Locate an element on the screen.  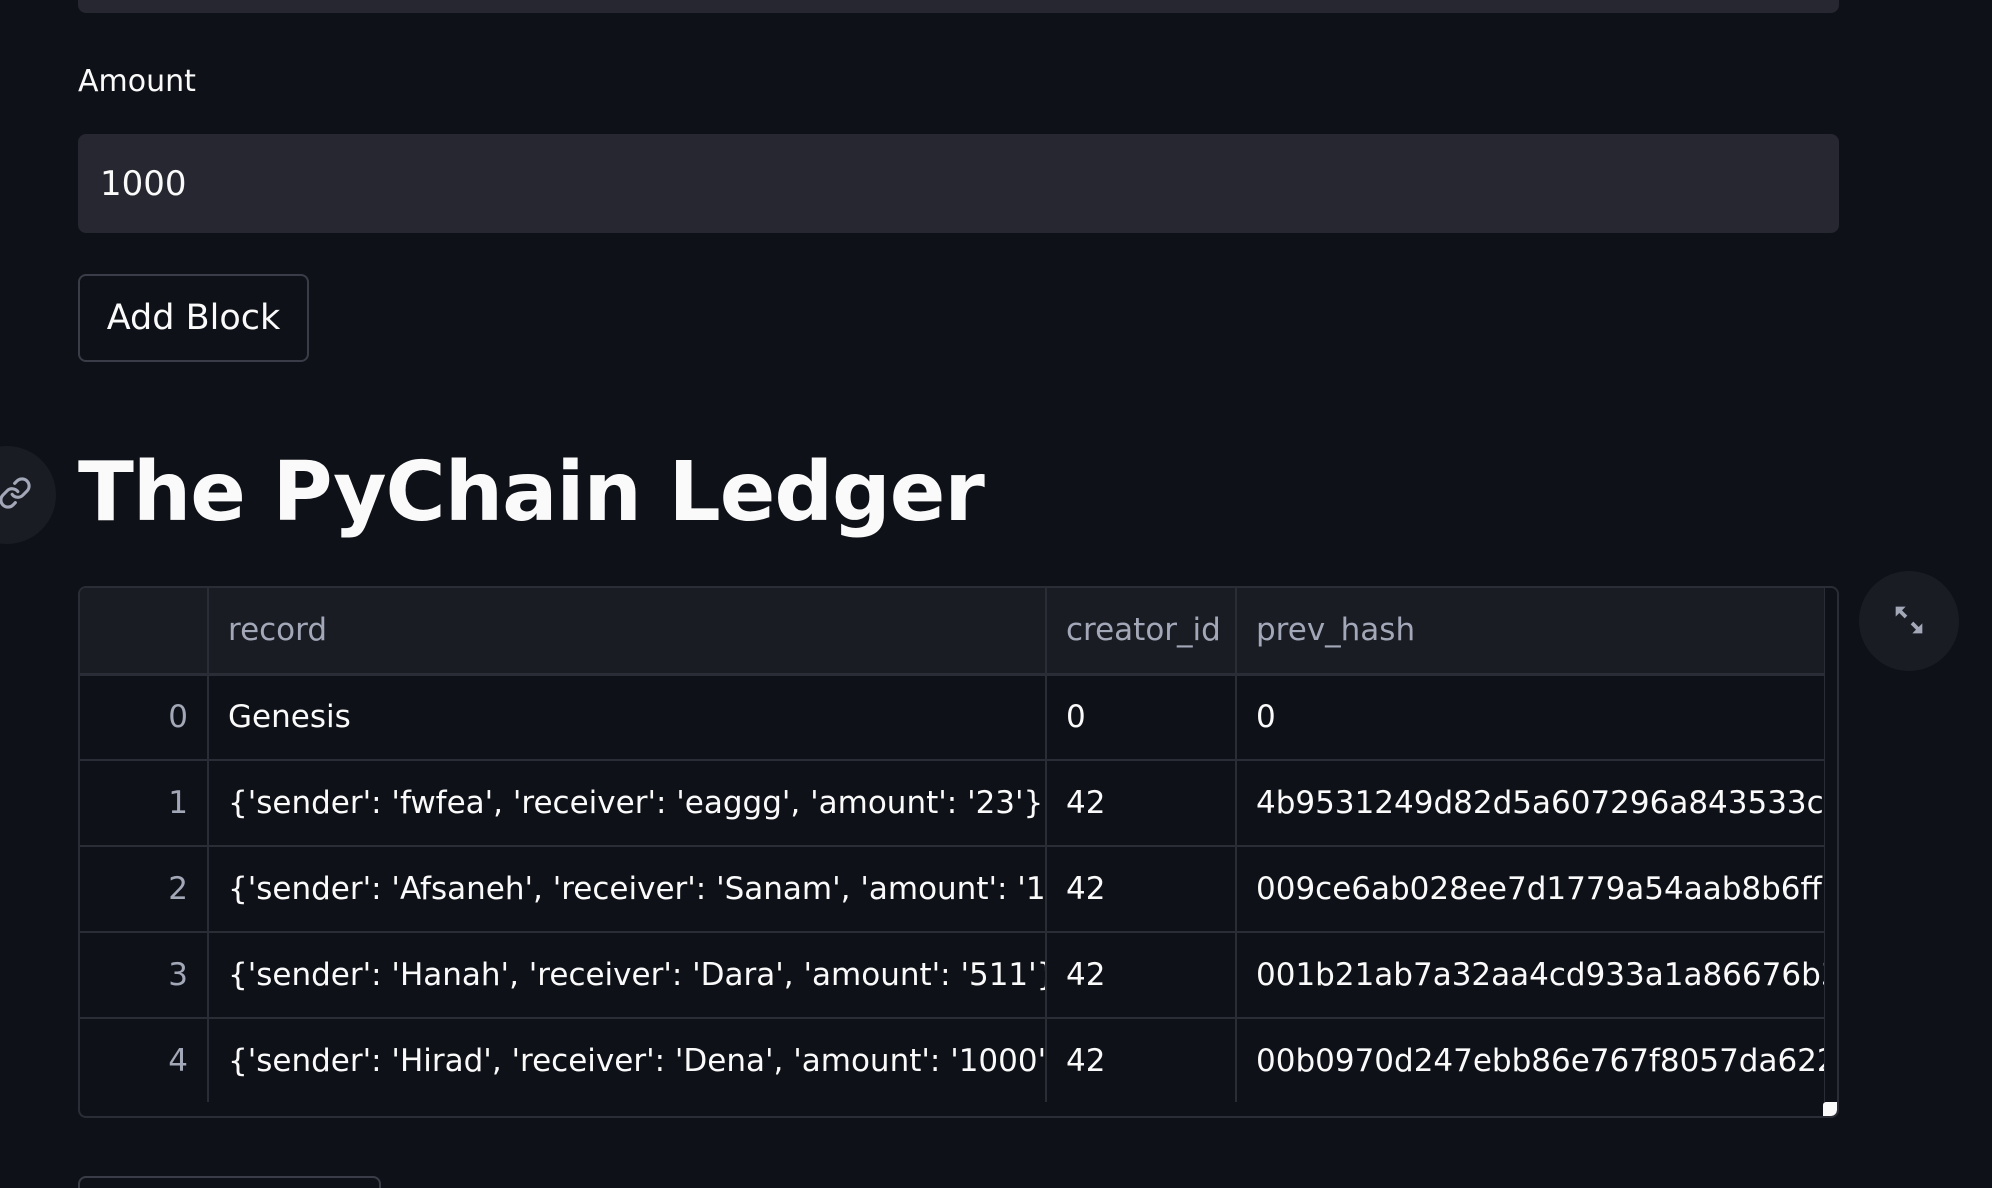
column-header-index is located at coordinates (144, 632).